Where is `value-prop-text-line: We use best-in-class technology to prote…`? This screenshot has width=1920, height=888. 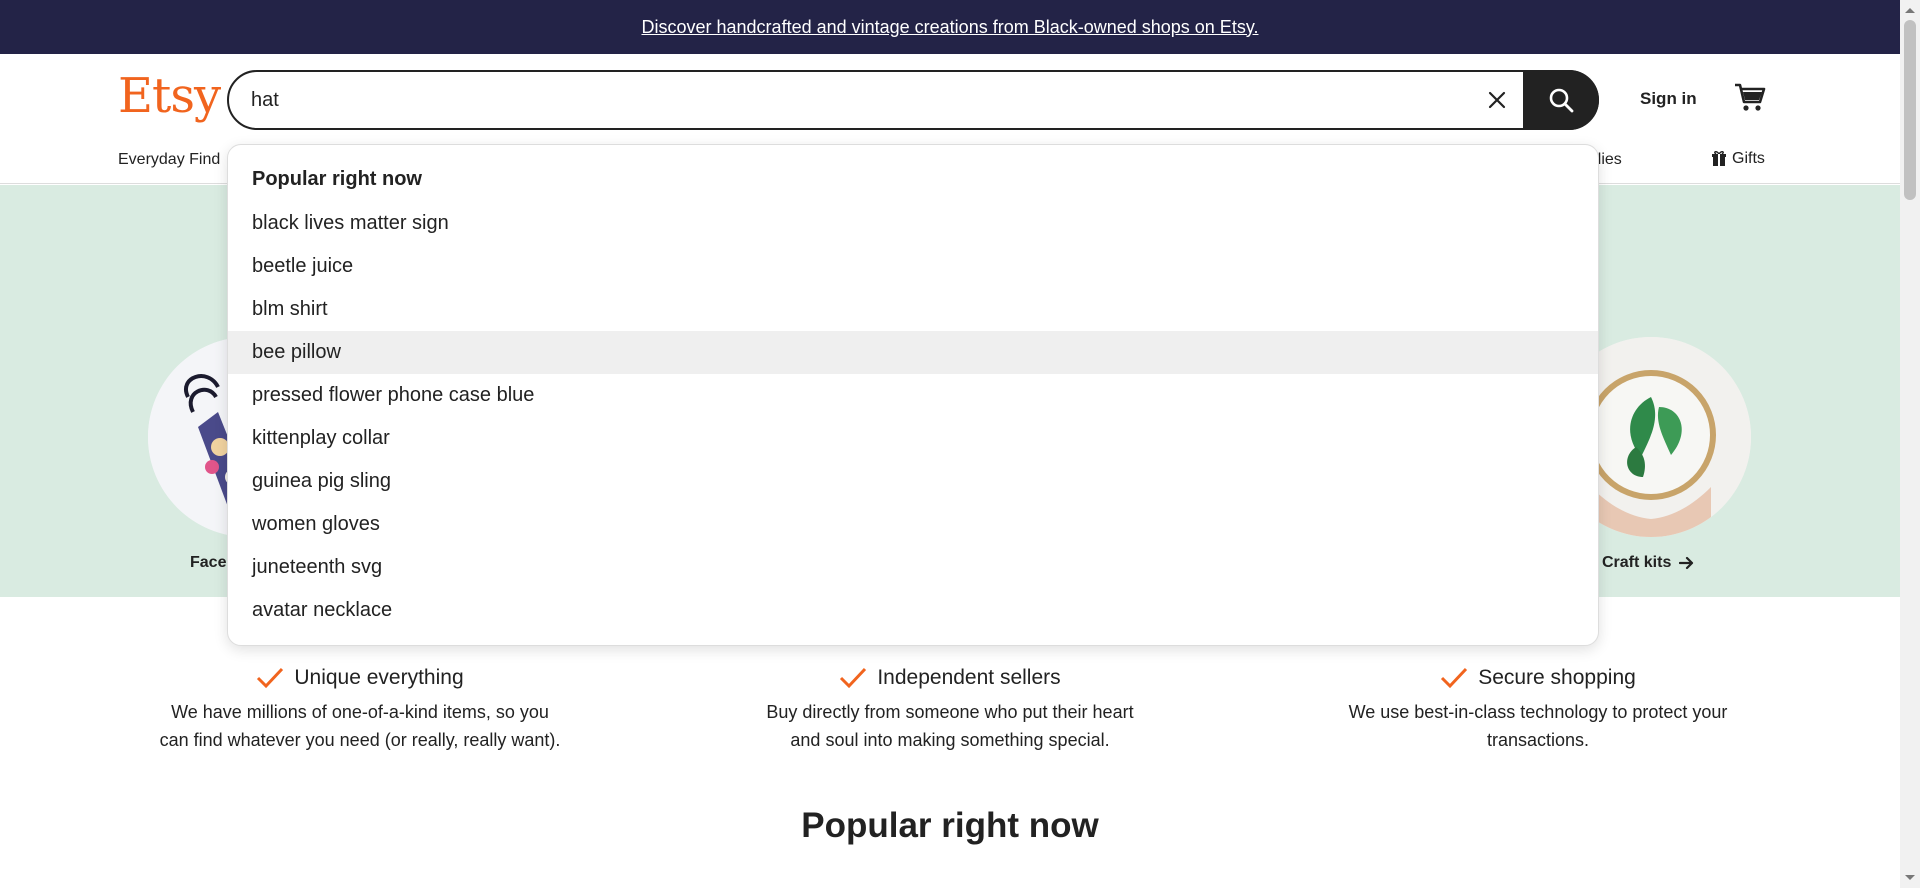
value-prop-text-line: We use best-in-class technology to prote… is located at coordinates (1538, 712).